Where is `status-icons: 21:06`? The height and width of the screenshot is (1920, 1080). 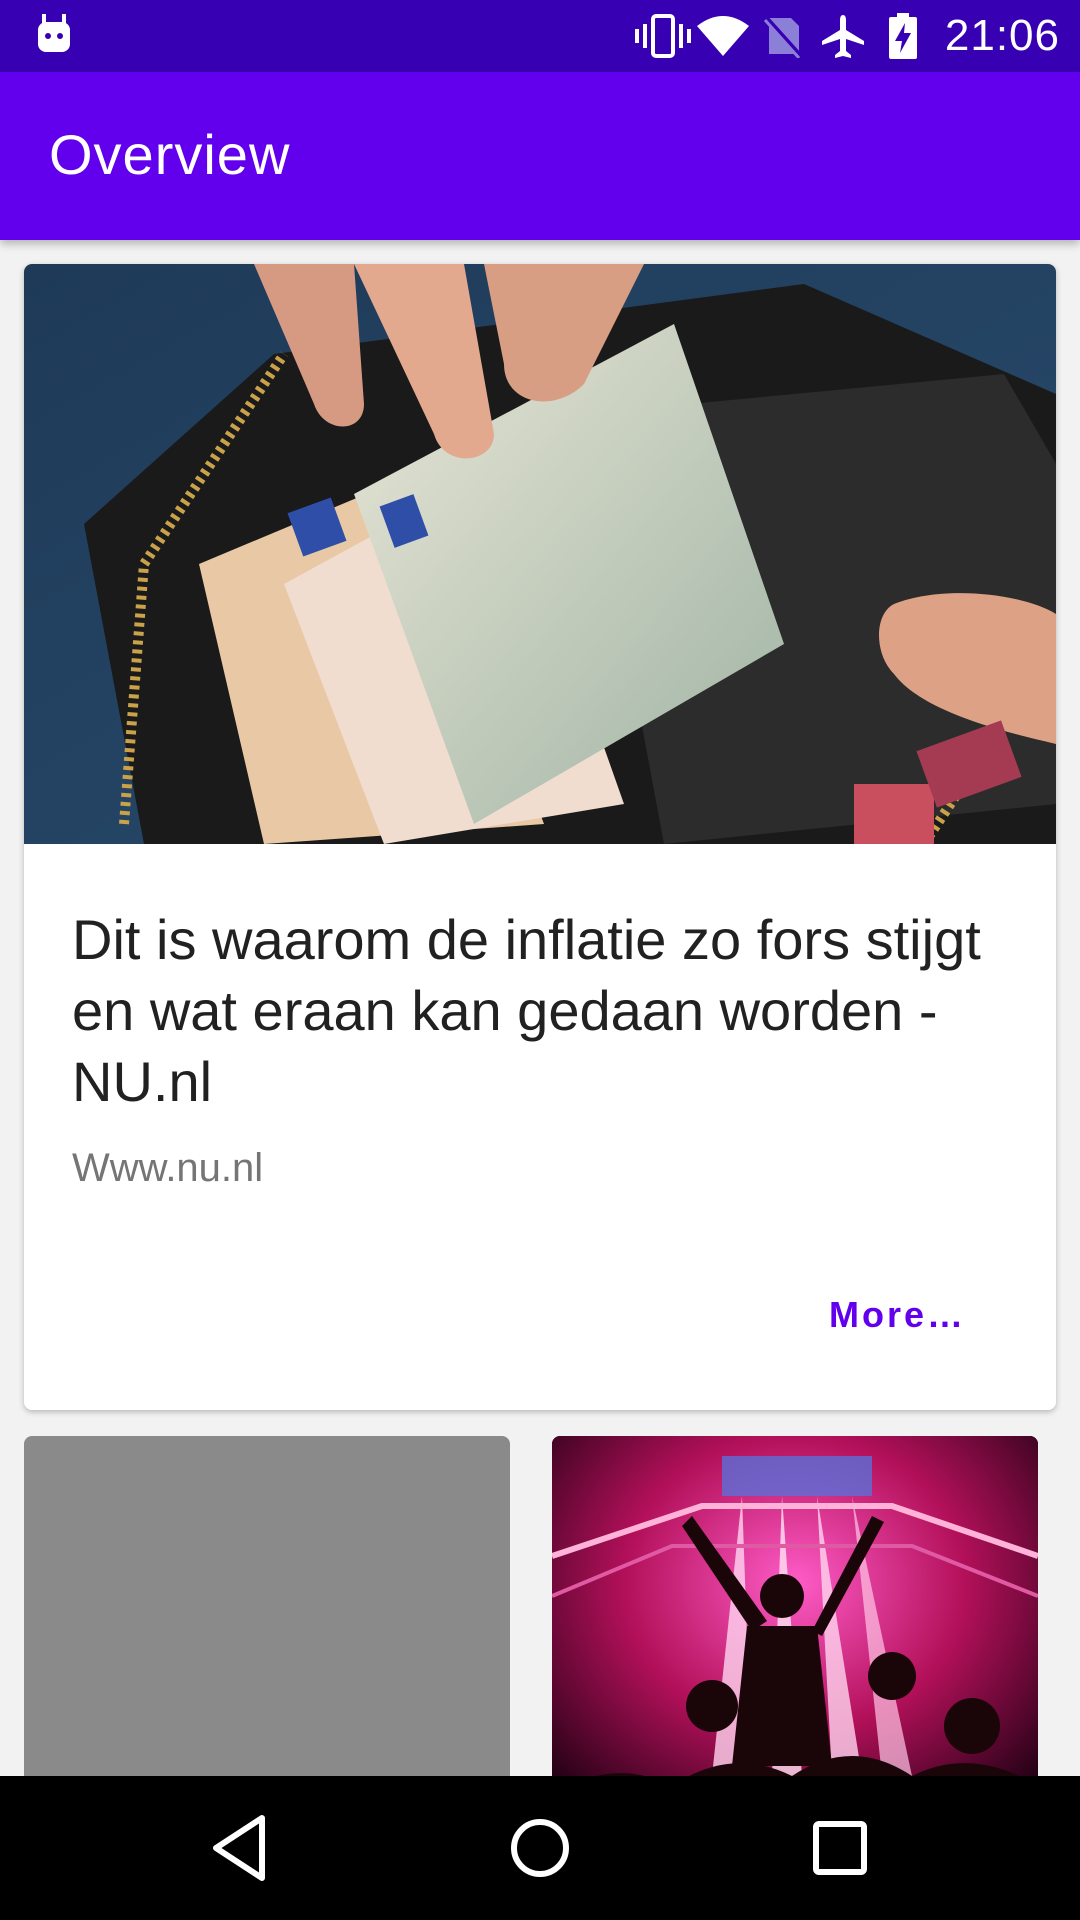
status-icons: 21:06 is located at coordinates (846, 36).